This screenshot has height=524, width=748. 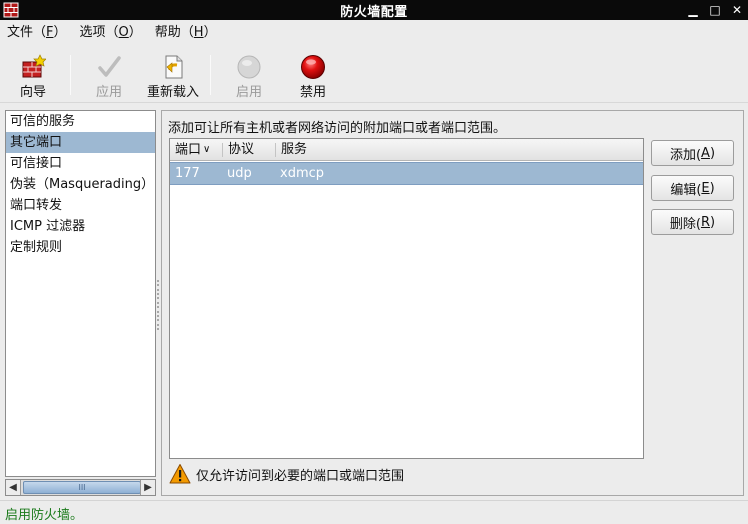 What do you see at coordinates (685, 155) in the screenshot?
I see `add-button-label: 添加(` at bounding box center [685, 155].